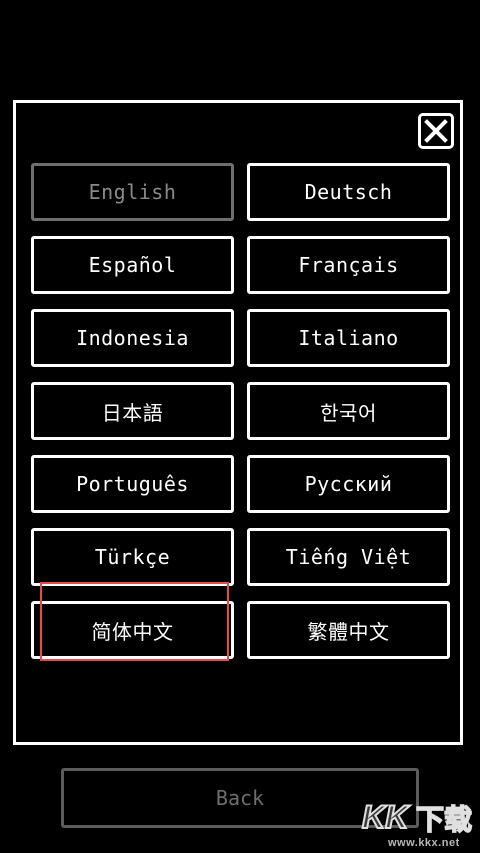  Describe the element at coordinates (348, 630) in the screenshot. I see `language-option-traditional-chinese: 繁體中文` at that location.